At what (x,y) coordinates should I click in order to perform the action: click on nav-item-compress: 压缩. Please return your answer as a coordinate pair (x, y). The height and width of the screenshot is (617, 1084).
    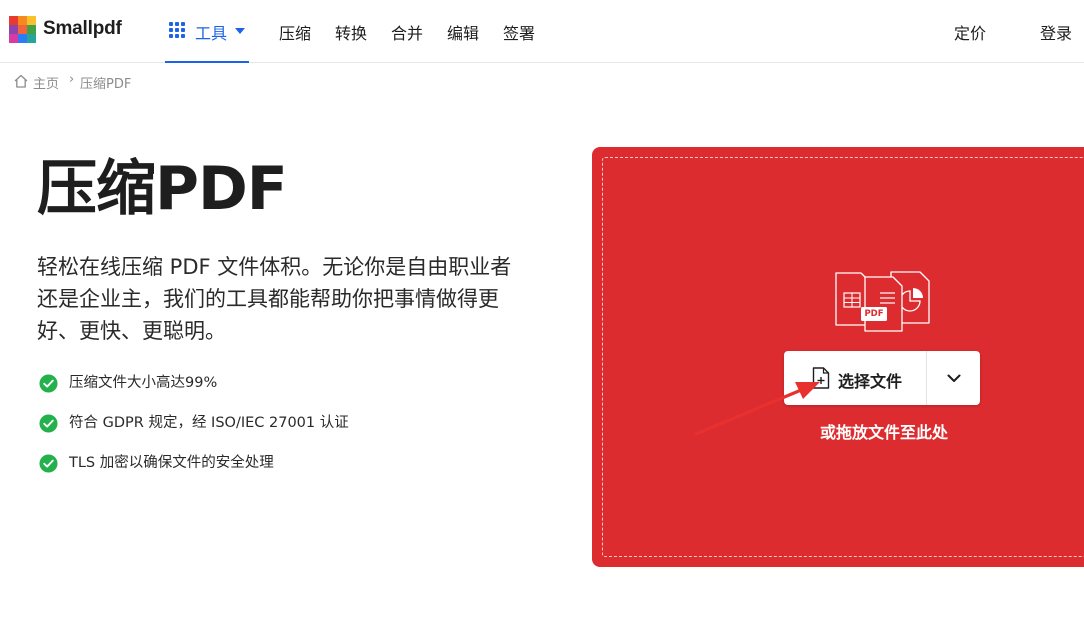
    Looking at the image, I should click on (295, 32).